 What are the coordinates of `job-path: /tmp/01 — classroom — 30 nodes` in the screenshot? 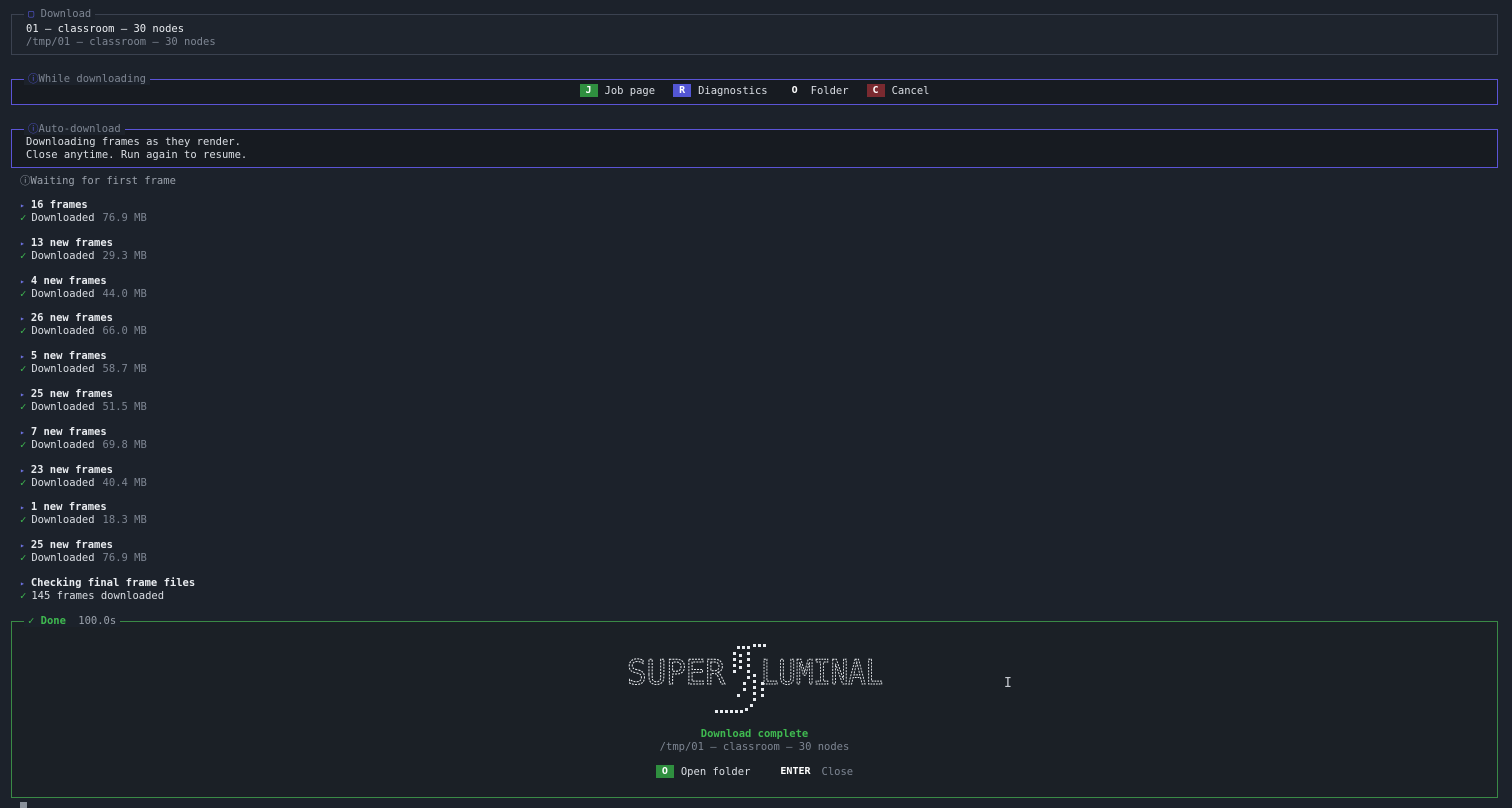 It's located at (121, 42).